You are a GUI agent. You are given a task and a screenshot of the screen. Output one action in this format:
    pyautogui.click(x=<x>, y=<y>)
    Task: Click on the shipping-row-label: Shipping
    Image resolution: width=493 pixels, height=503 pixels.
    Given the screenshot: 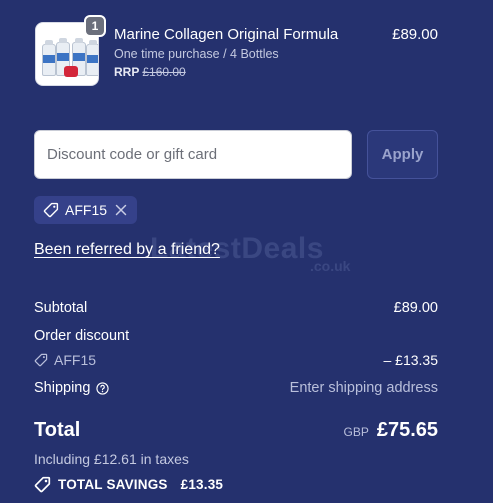 What is the action you would take?
    pyautogui.click(x=72, y=388)
    